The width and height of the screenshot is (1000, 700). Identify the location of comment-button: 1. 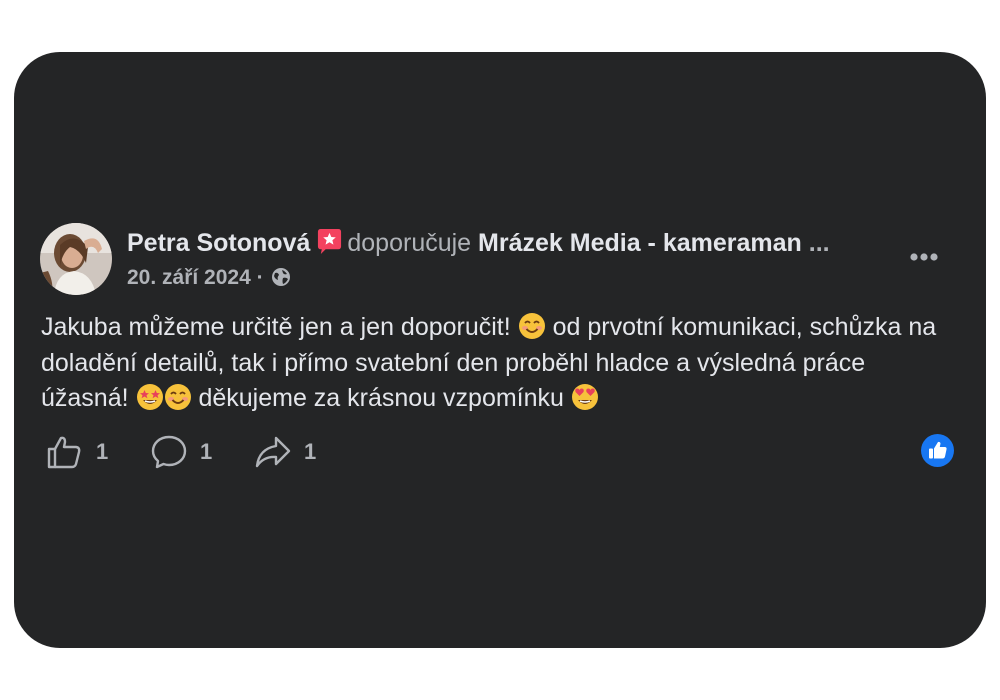
(181, 452).